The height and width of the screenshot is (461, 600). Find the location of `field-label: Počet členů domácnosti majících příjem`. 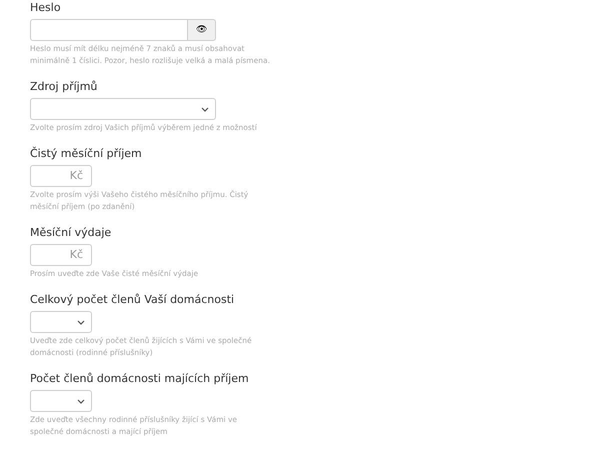

field-label: Počet členů domácnosti majících příjem is located at coordinates (140, 379).